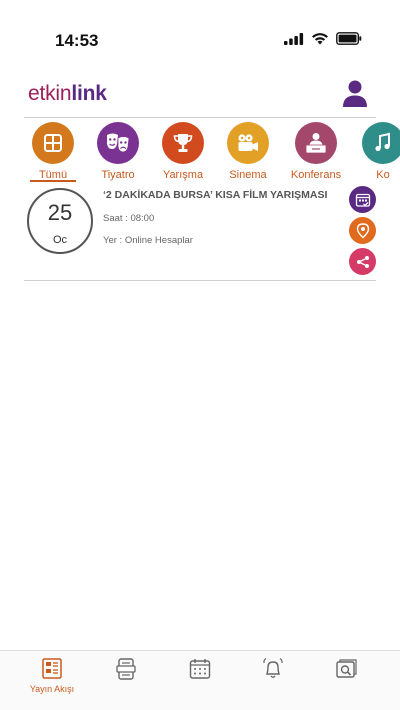 This screenshot has height=710, width=400. What do you see at coordinates (349, 38) in the screenshot?
I see `battery-icon` at bounding box center [349, 38].